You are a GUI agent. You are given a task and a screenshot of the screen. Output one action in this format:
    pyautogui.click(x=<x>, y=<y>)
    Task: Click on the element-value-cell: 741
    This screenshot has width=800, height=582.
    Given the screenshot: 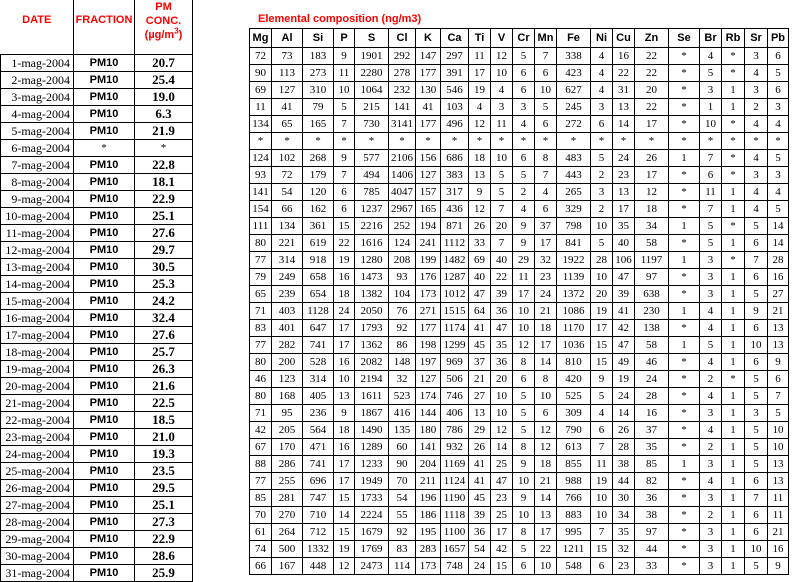 What is the action you would take?
    pyautogui.click(x=318, y=345)
    